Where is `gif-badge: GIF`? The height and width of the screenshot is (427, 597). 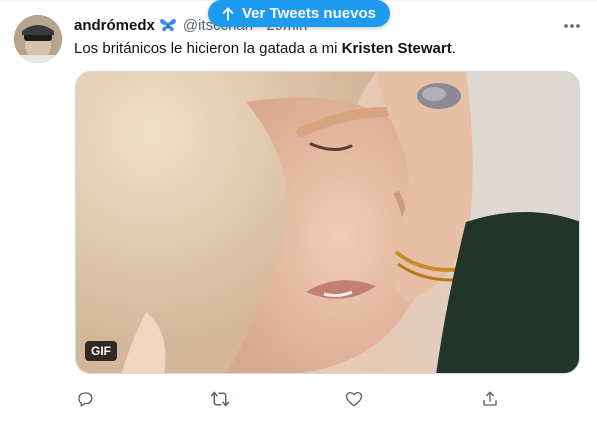
gif-badge: GIF is located at coordinates (101, 351).